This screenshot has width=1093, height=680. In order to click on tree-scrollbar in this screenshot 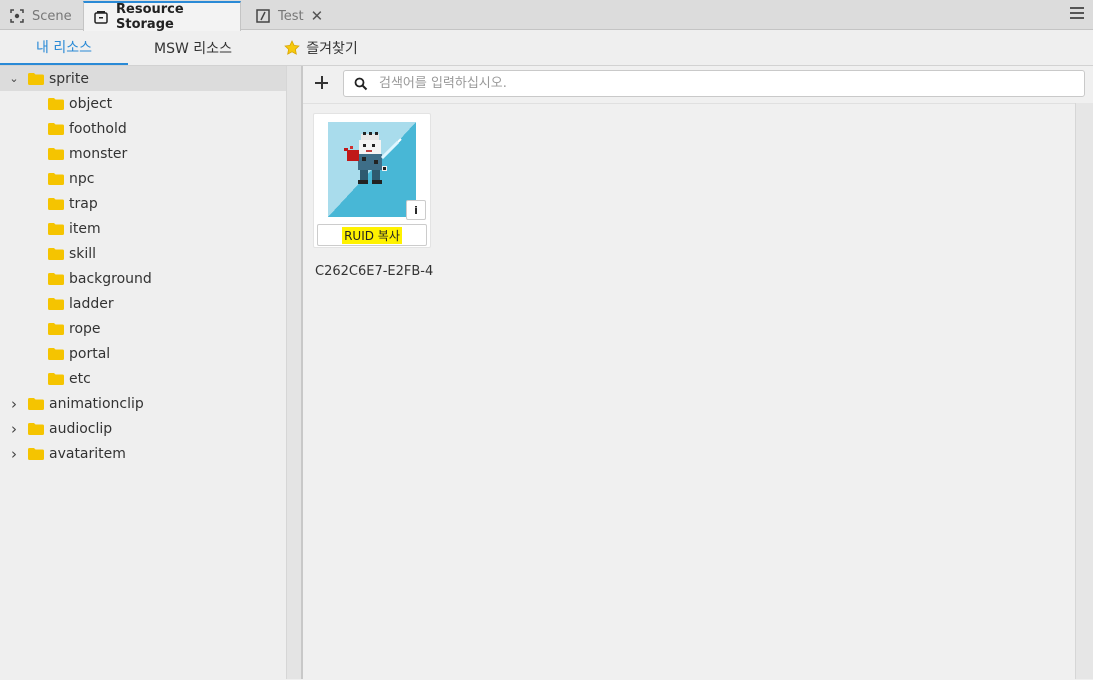, I will do `click(294, 372)`.